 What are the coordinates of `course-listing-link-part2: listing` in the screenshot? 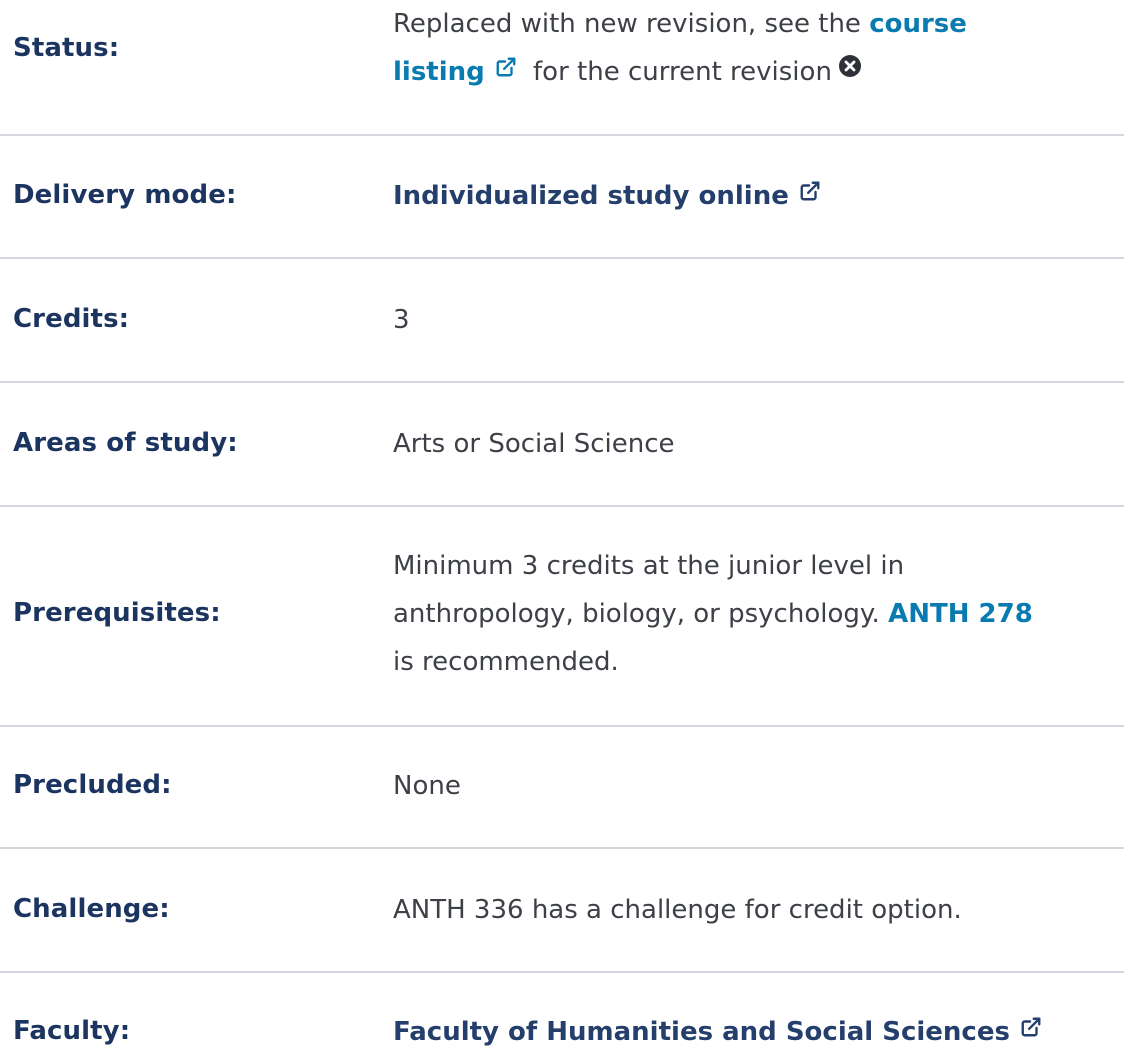 It's located at (439, 72).